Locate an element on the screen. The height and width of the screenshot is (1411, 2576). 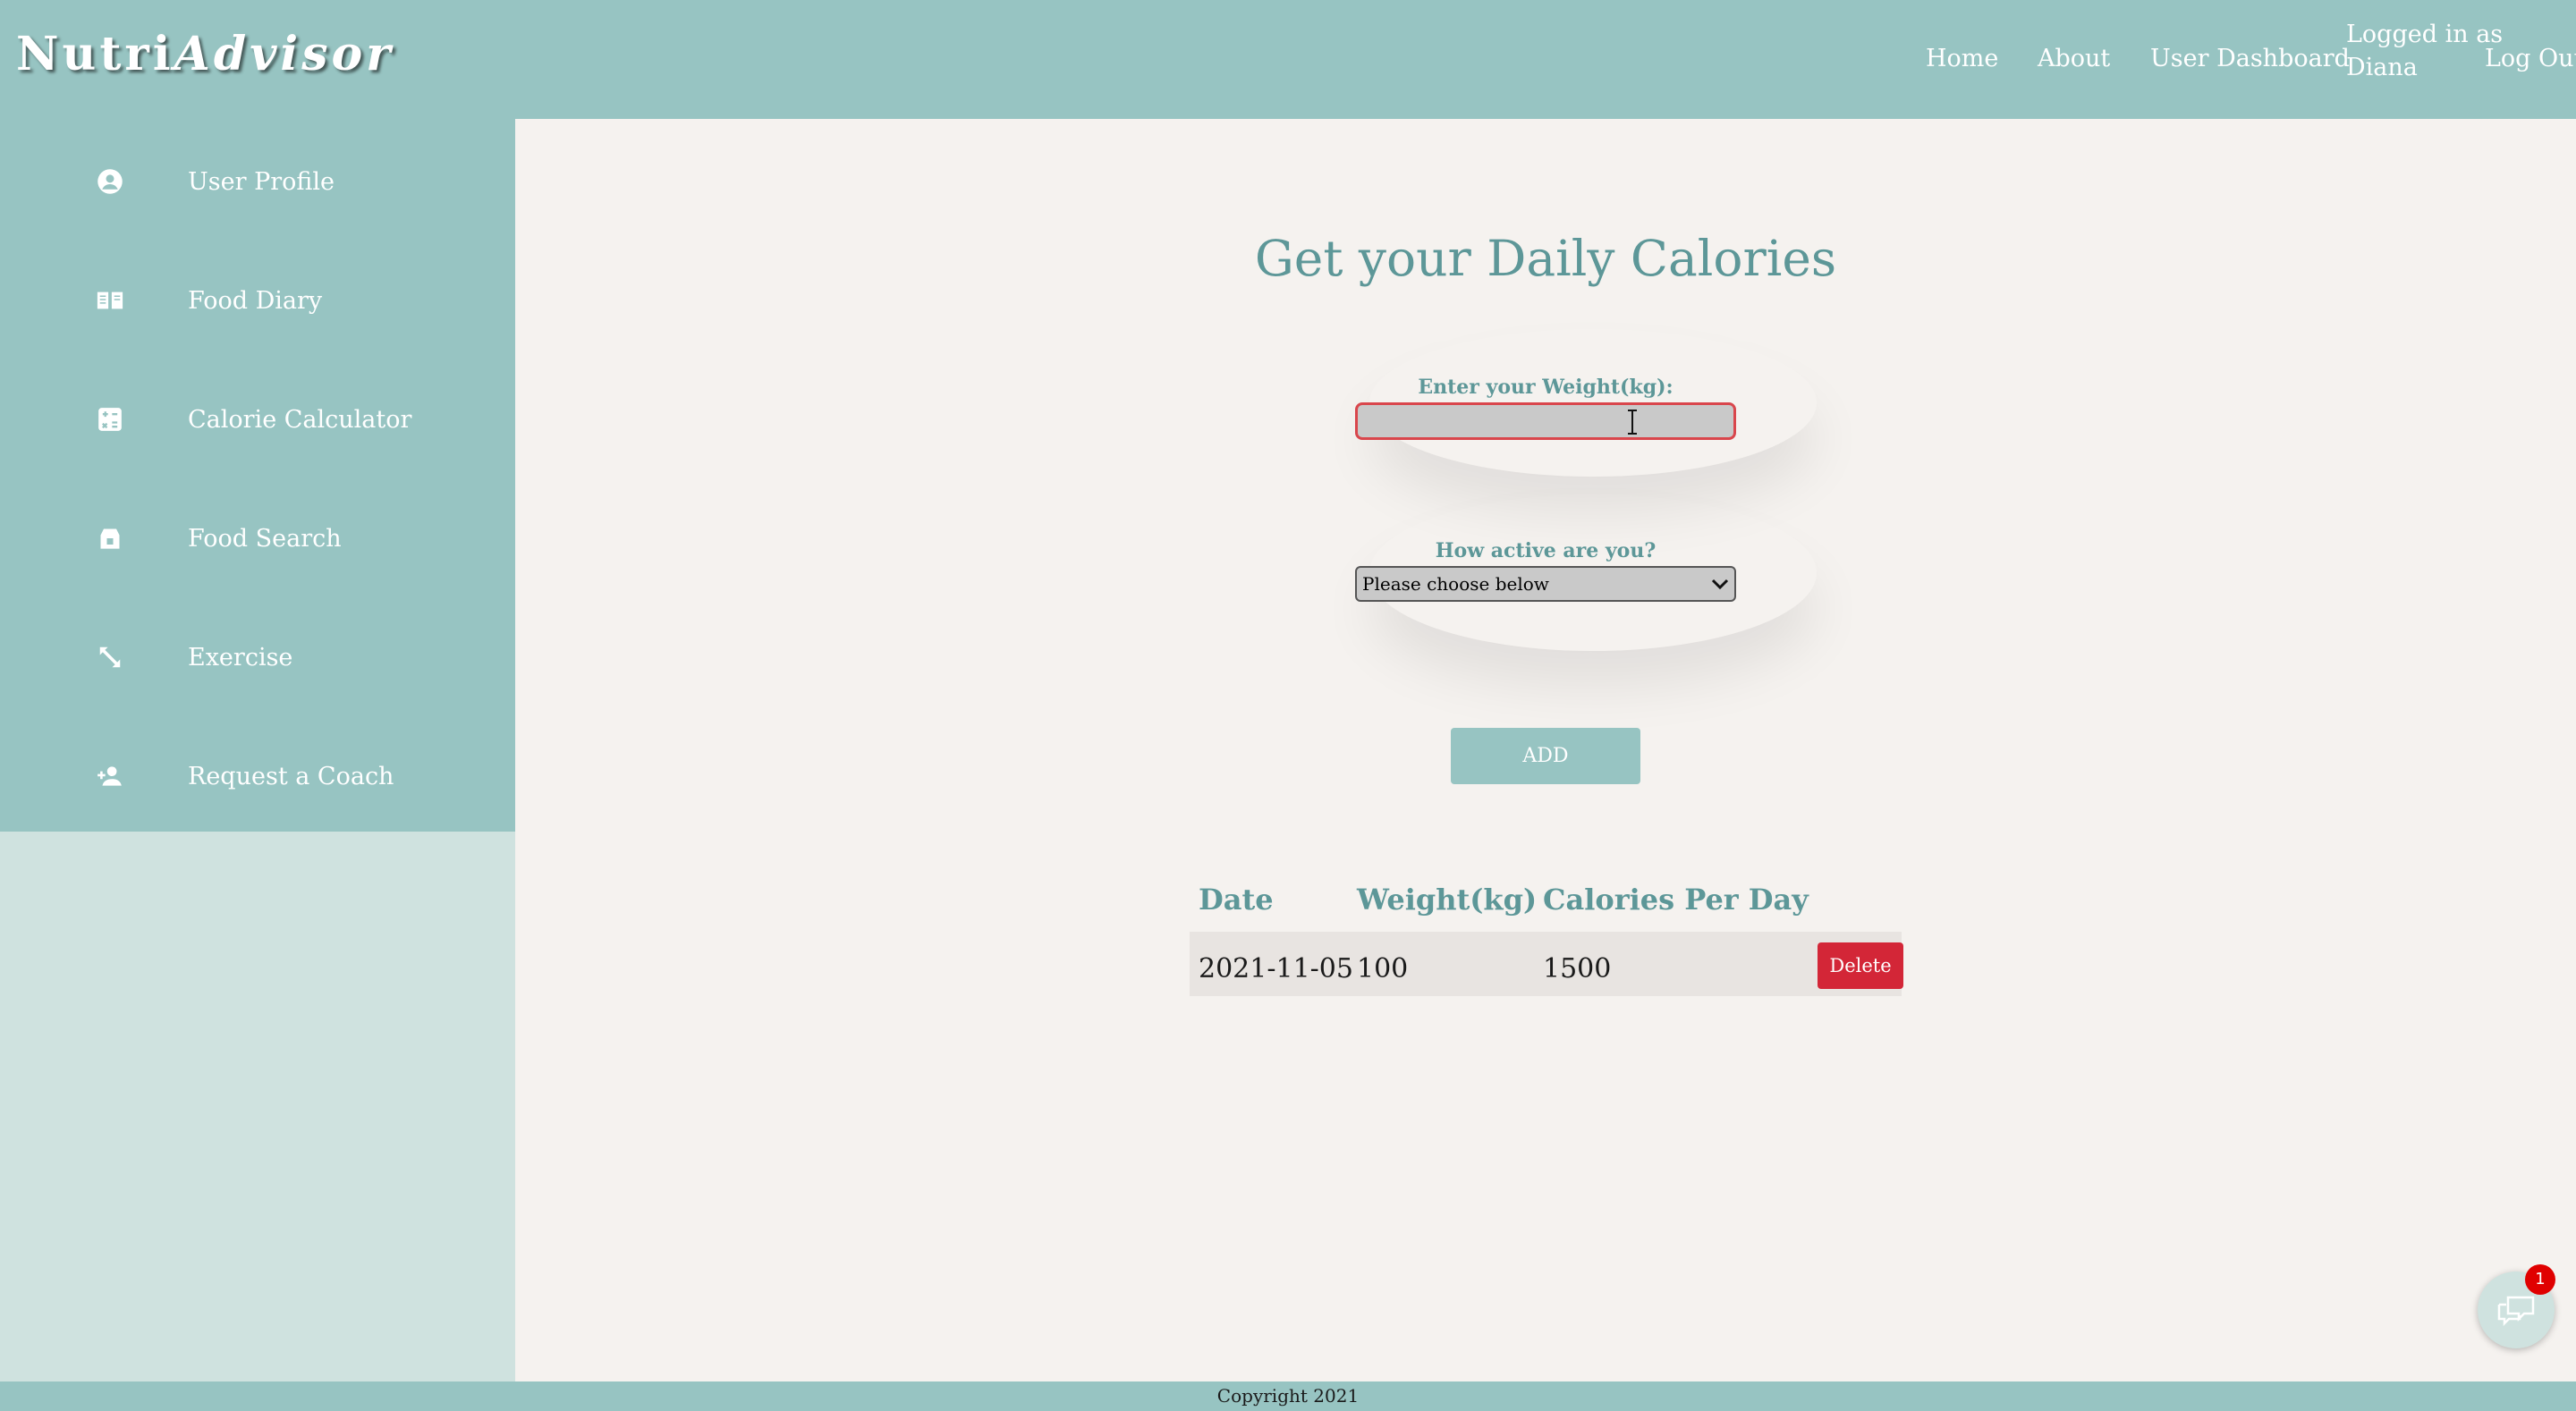
table-header-calories: Calories Per Day is located at coordinates (1676, 900).